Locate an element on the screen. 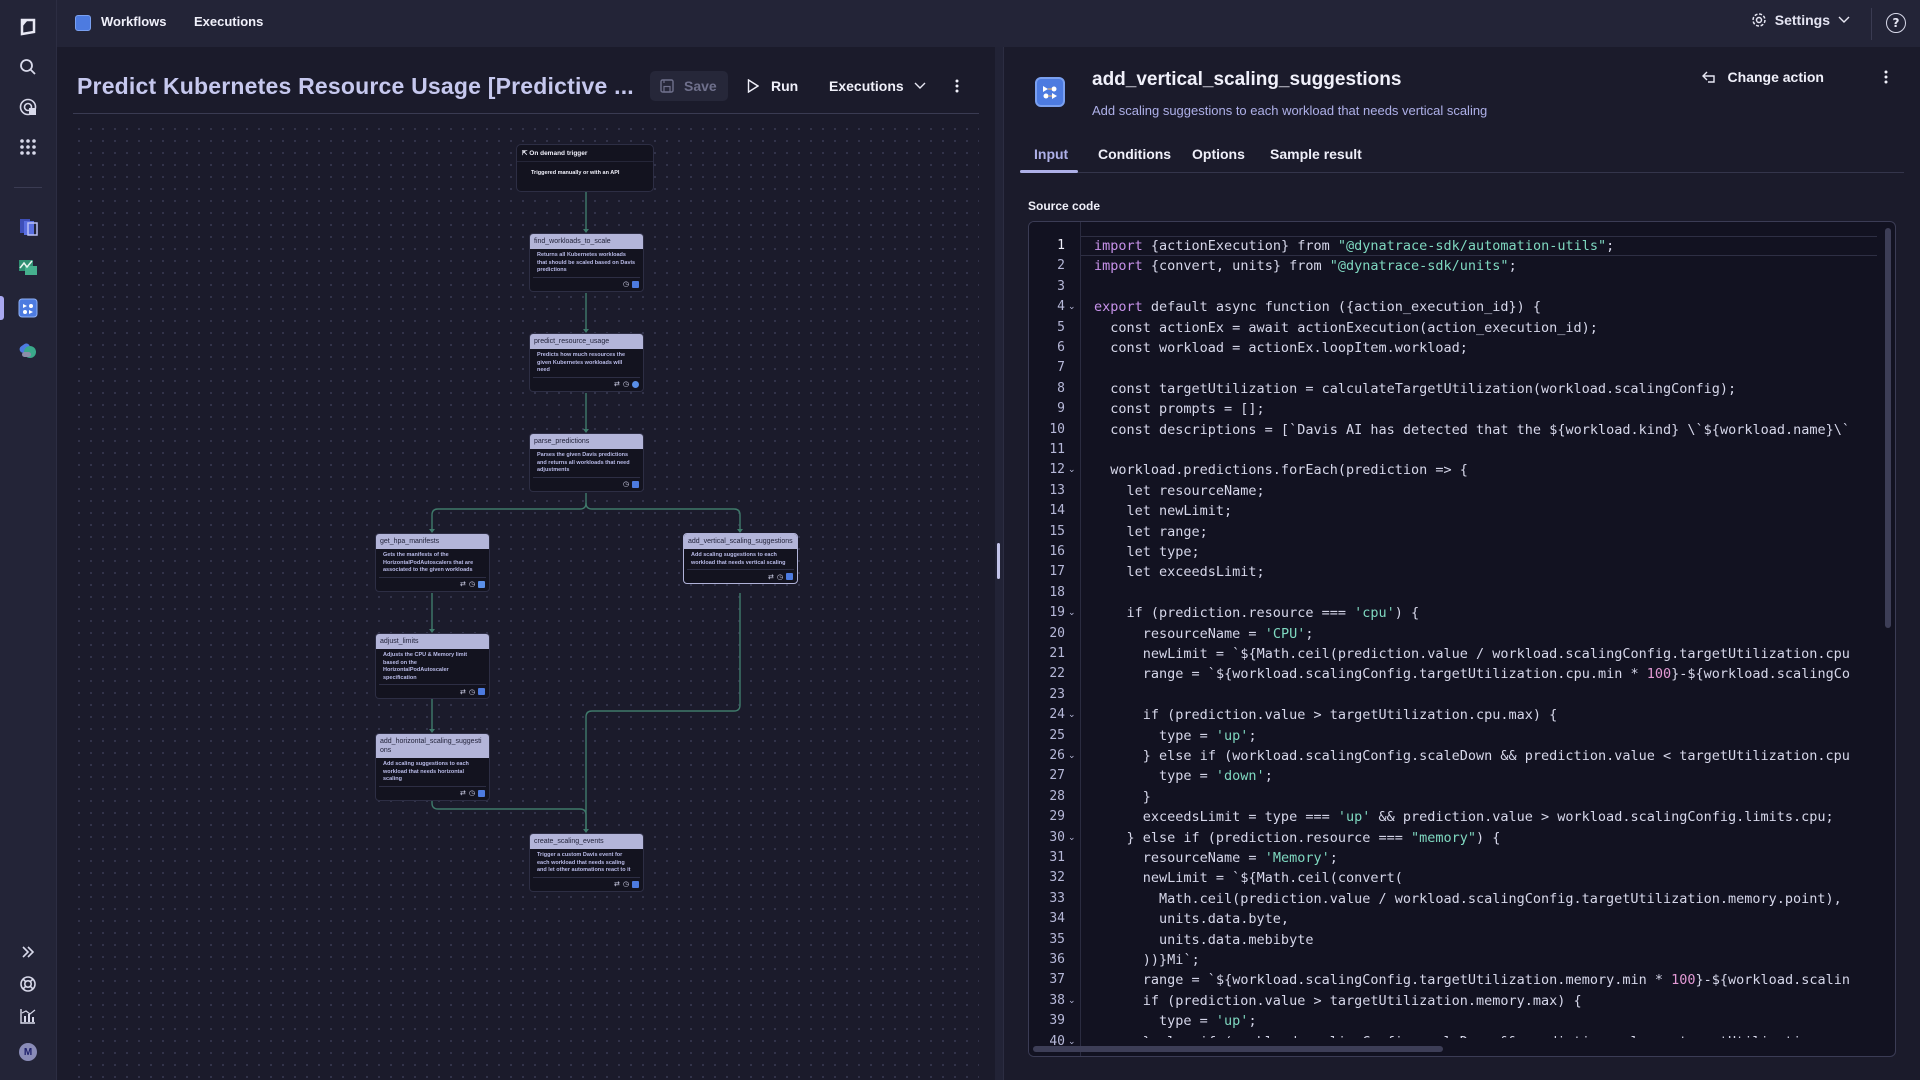 This screenshot has width=1920, height=1080. line-number: 11 is located at coordinates (1057, 449).